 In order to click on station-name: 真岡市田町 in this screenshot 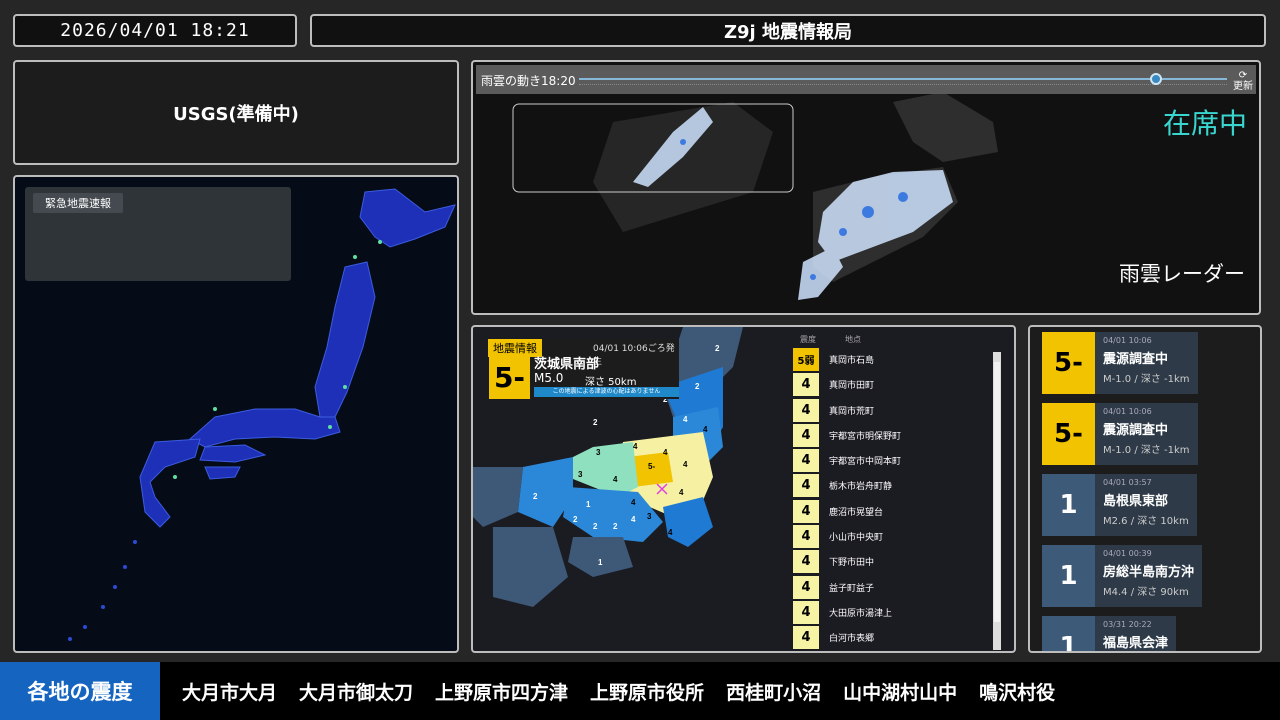, I will do `click(852, 386)`.